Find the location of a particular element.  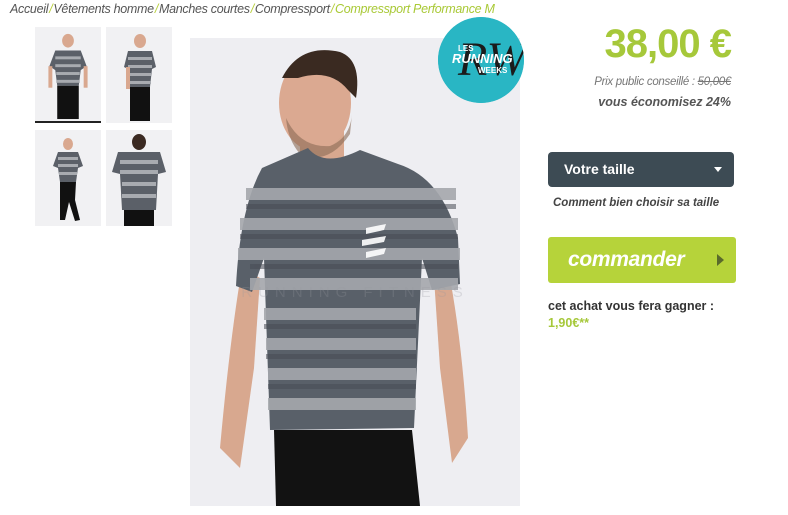

running-weeks-logo-icon: RW LES RUNNING WEEKS is located at coordinates (481, 60).